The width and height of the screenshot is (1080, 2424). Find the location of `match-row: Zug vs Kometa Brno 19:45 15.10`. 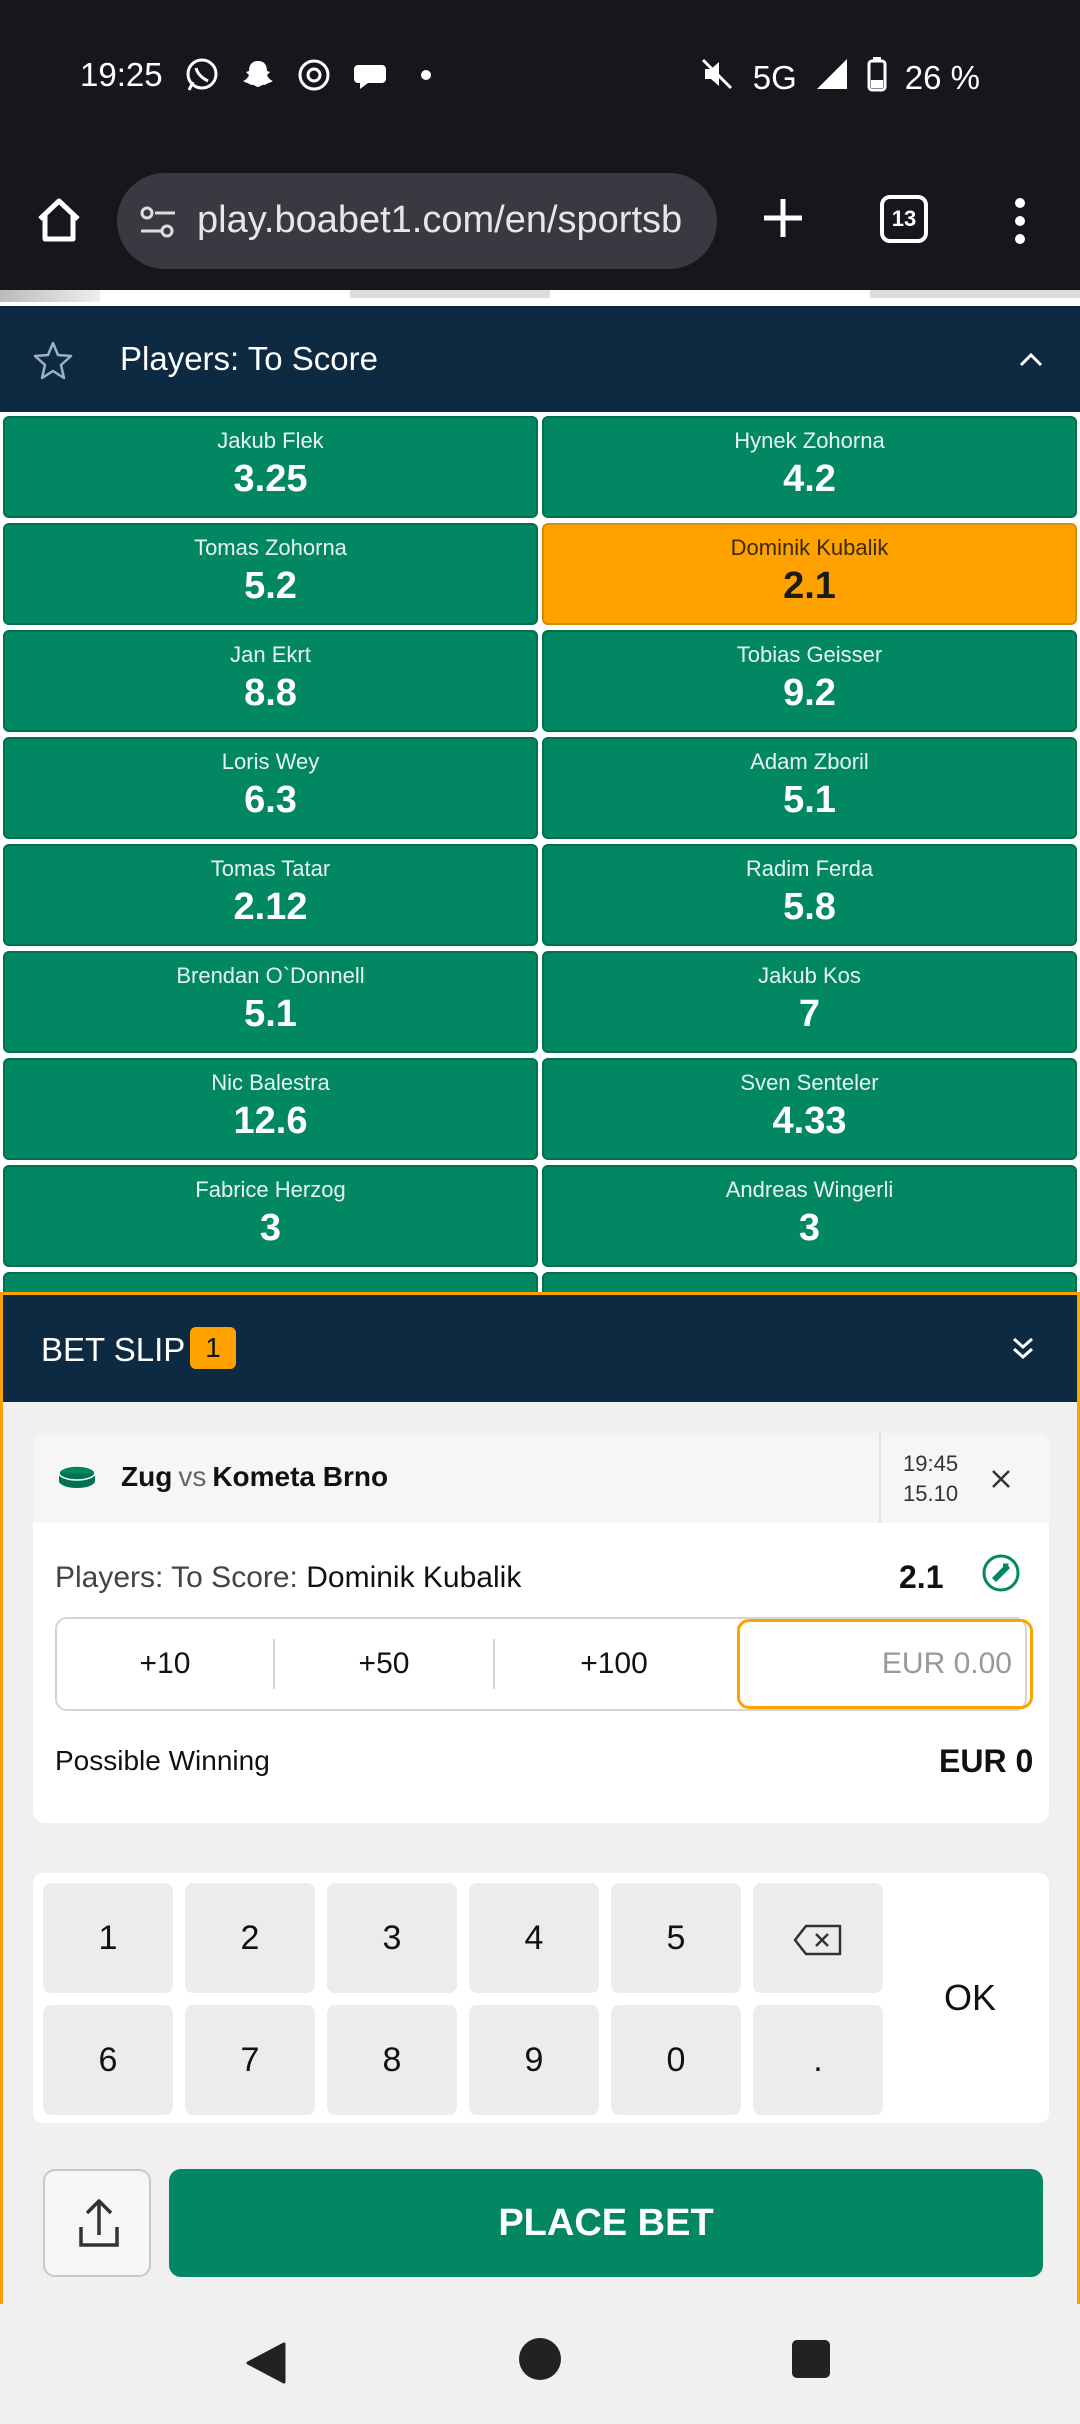

match-row: Zug vs Kometa Brno 19:45 15.10 is located at coordinates (541, 1478).